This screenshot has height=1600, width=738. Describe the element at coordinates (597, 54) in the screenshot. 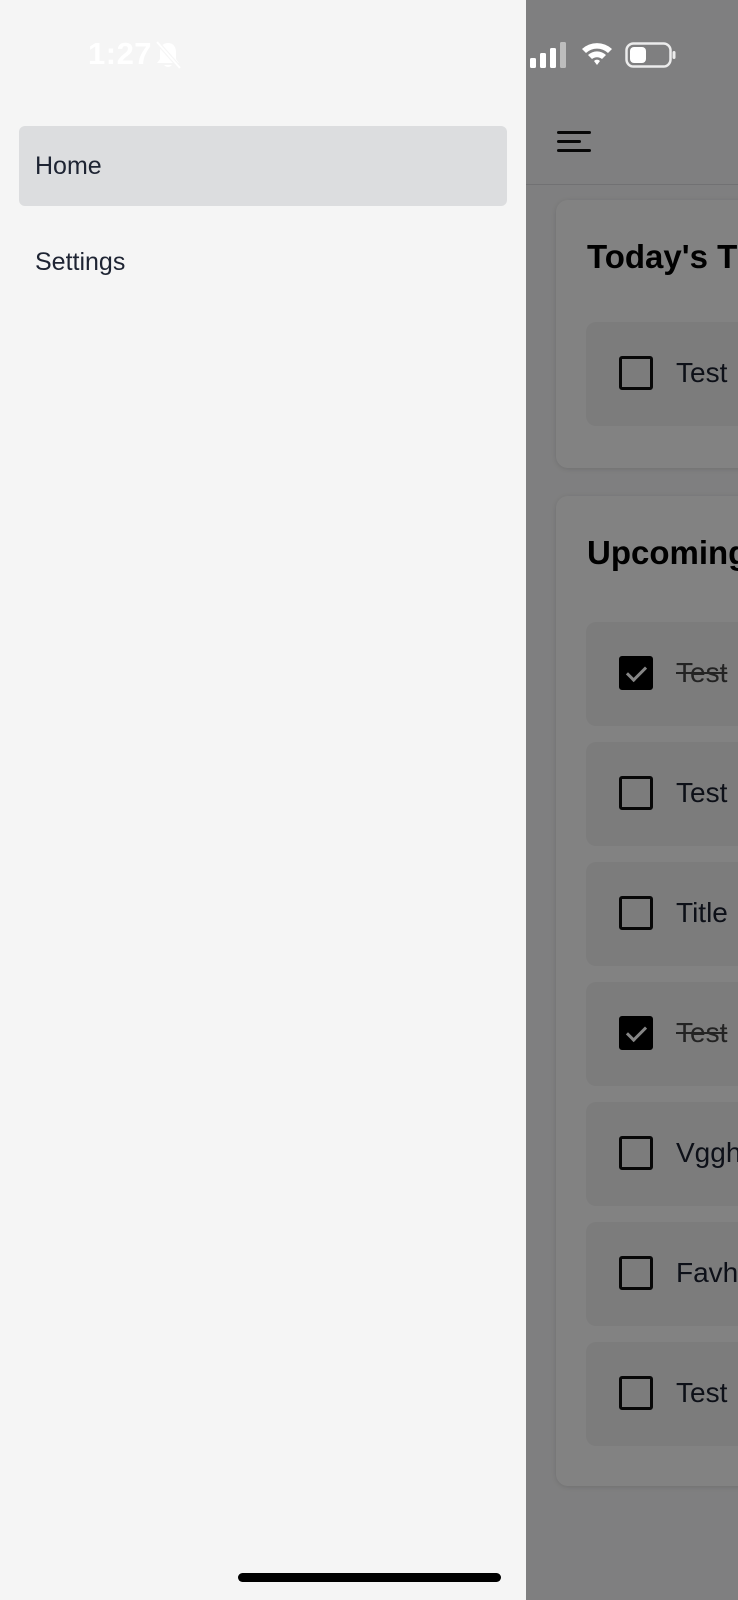

I see `wifi-icon` at that location.